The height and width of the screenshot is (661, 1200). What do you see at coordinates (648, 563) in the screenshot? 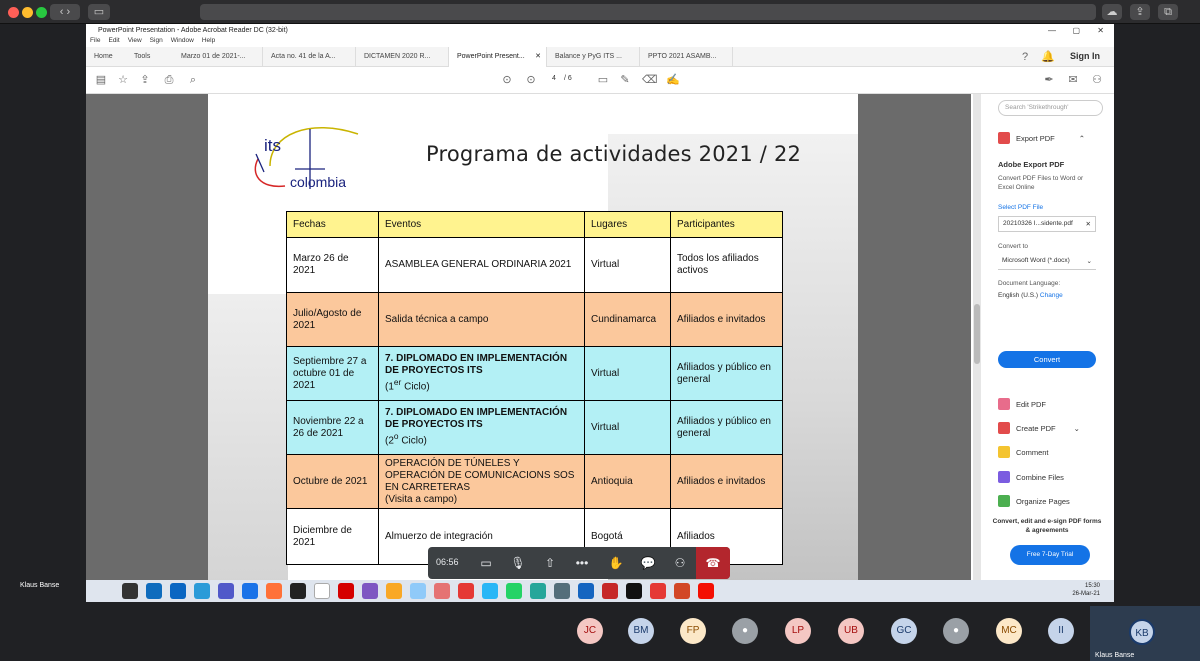
I see `chat-icon: 💬` at bounding box center [648, 563].